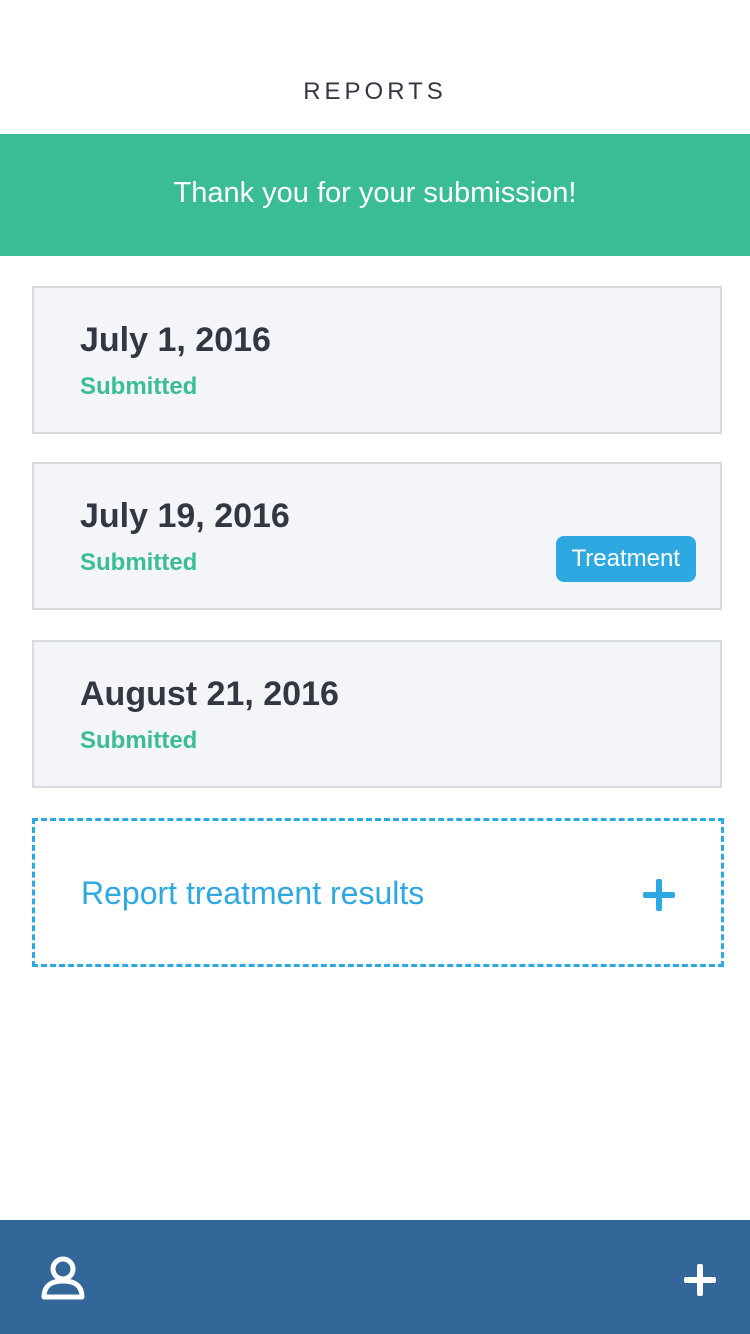 The height and width of the screenshot is (1334, 750). I want to click on report-card-july-1: July 1, 2016 Submitted, so click(377, 360).